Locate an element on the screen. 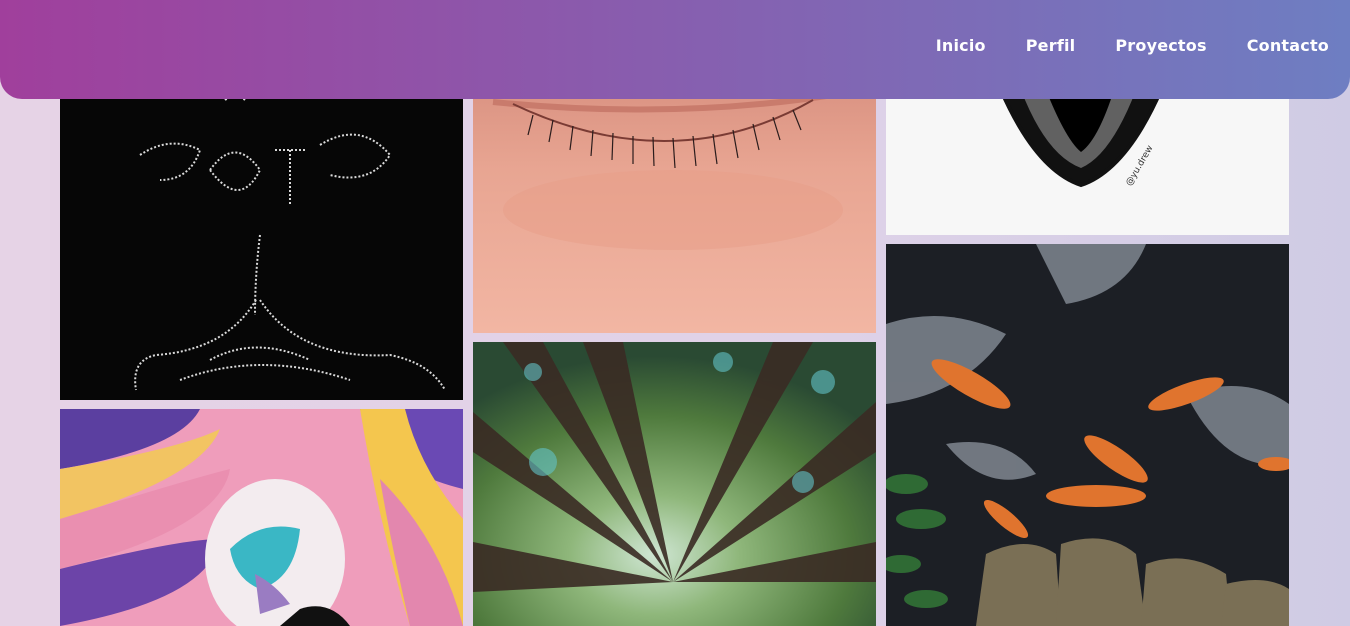  main-nav: Inicio Perfil Proyectos Contacto is located at coordinates (1132, 45).